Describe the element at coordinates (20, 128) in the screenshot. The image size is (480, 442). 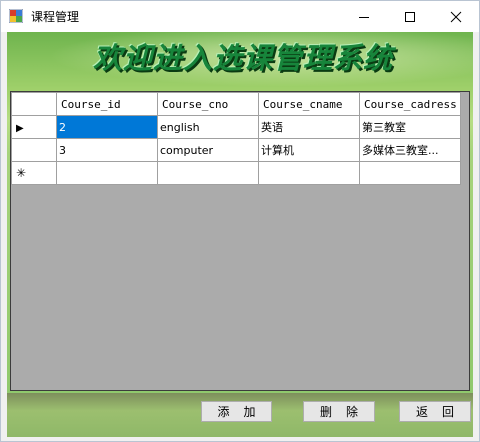
I see `current-row-marker-icon: ▶` at that location.